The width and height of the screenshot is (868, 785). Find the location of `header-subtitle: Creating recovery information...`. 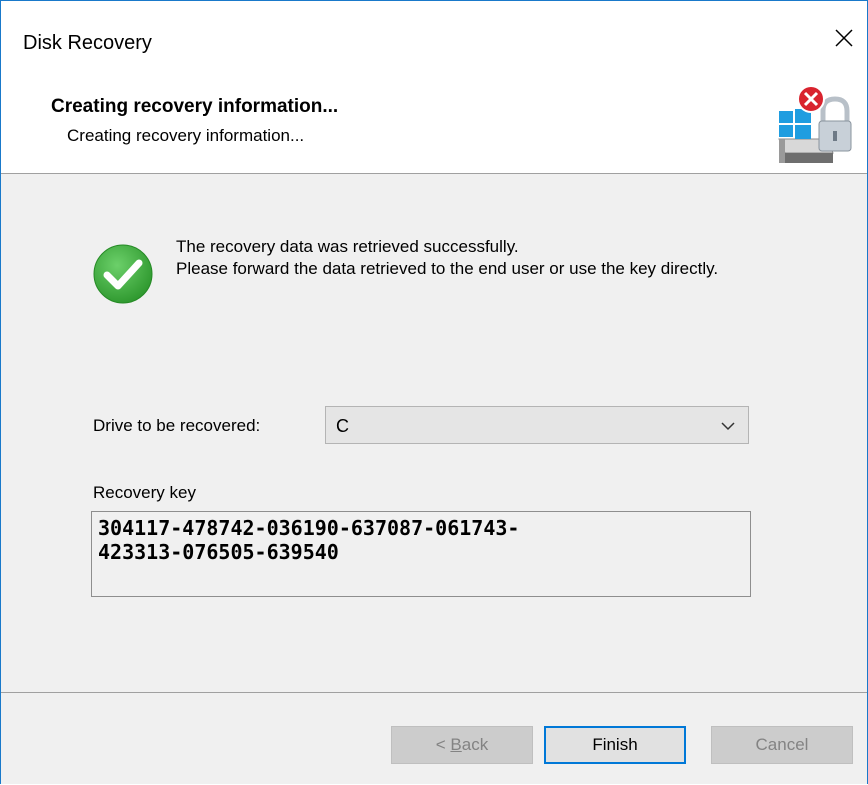

header-subtitle: Creating recovery information... is located at coordinates (186, 135).